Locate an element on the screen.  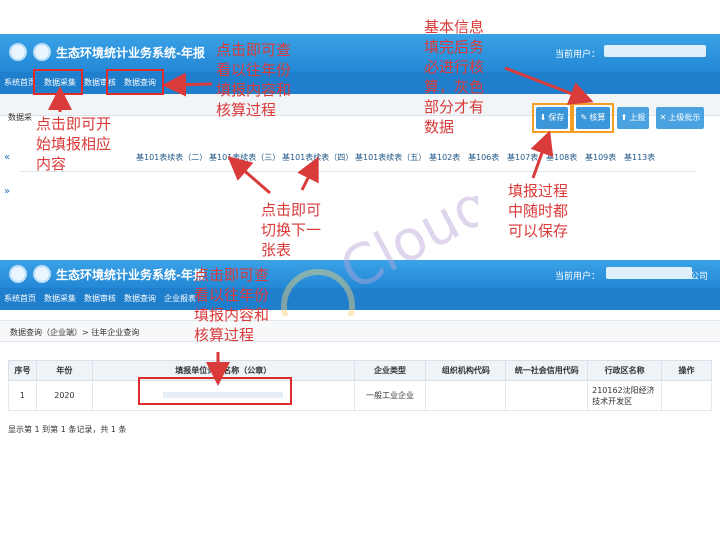
current-user-suffix: 公司 is located at coordinates (698, 277).